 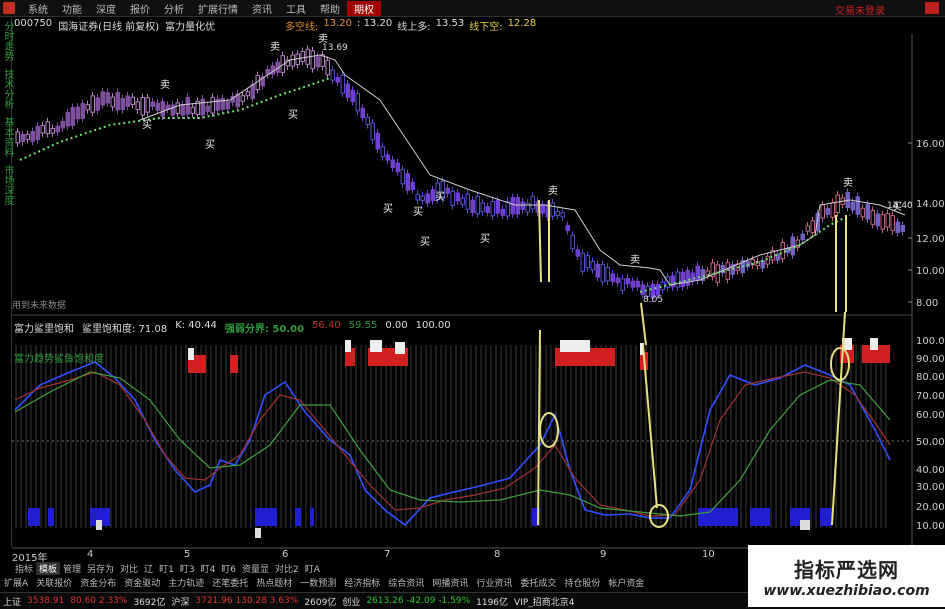 What do you see at coordinates (900, 206) in the screenshot?
I see `right-price-label: 14.40` at bounding box center [900, 206].